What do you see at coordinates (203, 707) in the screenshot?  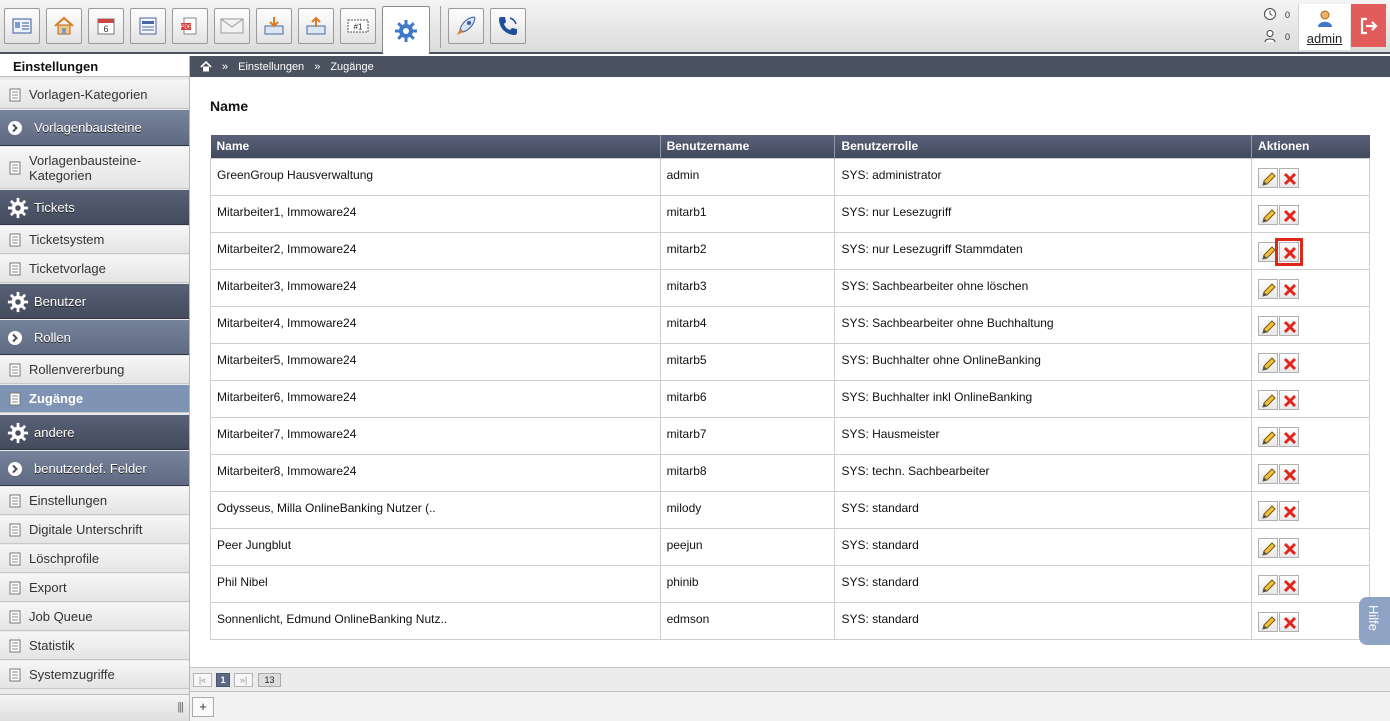 I see `add-button: +` at bounding box center [203, 707].